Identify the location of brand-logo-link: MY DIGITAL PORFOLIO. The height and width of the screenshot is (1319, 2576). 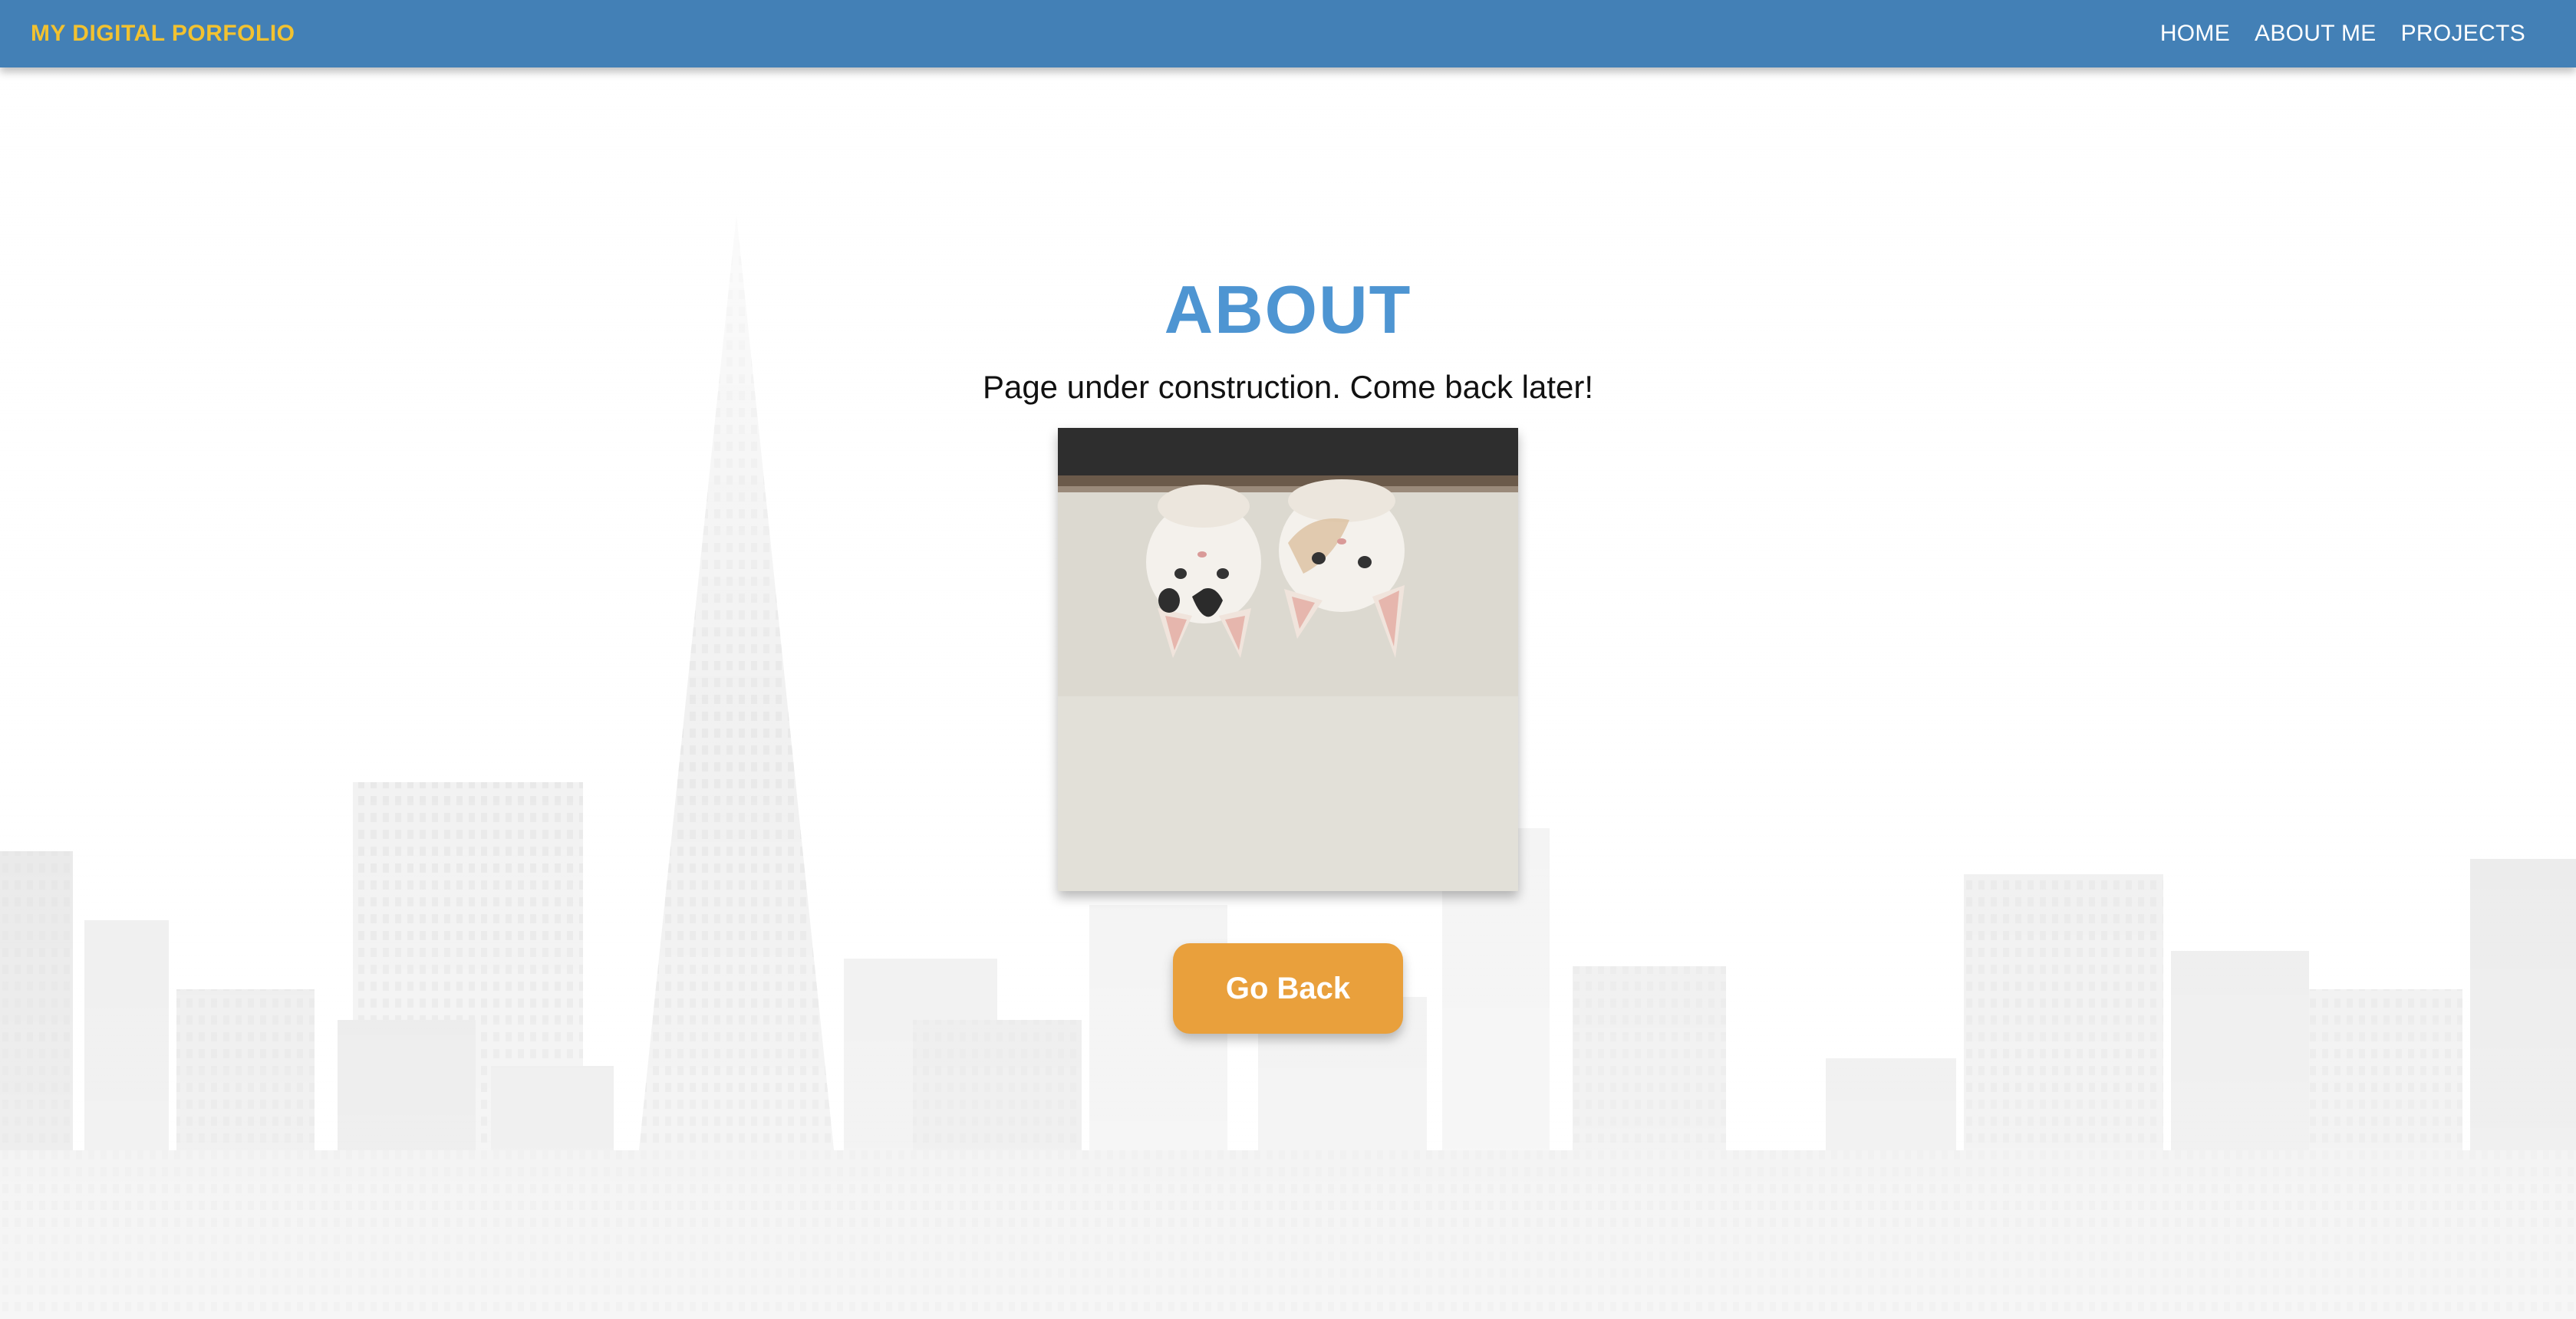
(163, 34).